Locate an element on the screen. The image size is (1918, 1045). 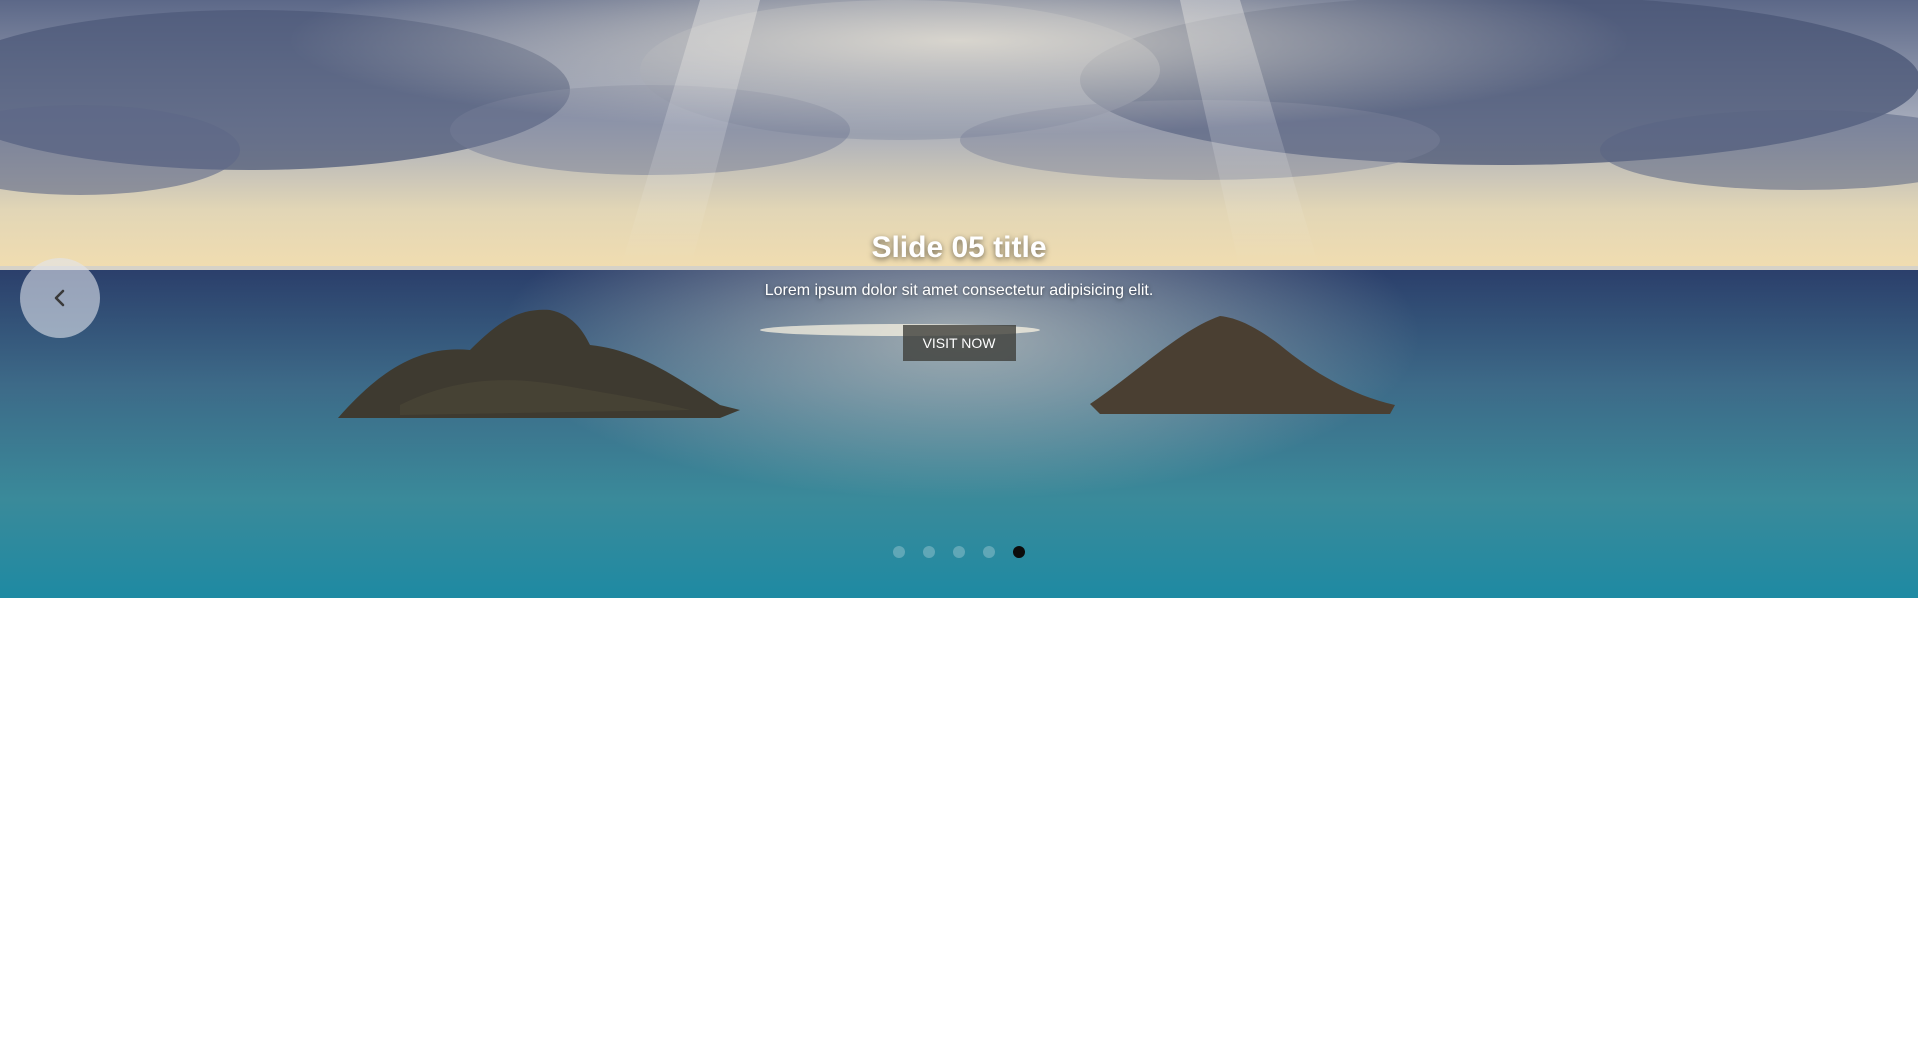
slide-pagination is located at coordinates (959, 552).